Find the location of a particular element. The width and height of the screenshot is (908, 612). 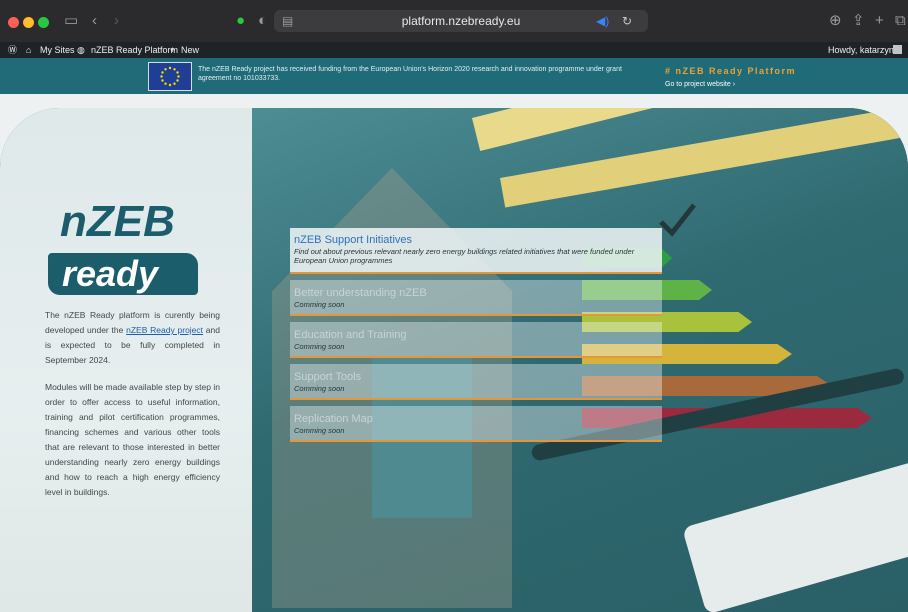

share-icon: ⇪ is located at coordinates (858, 21).